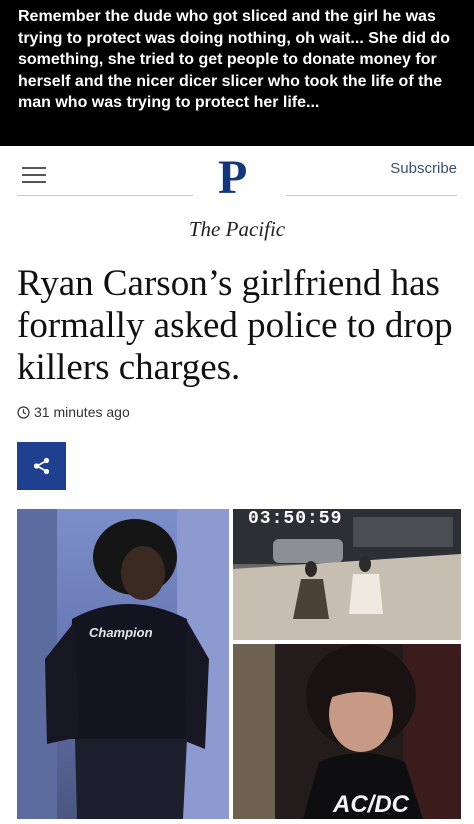 This screenshot has width=474, height=824. What do you see at coordinates (254, 731) in the screenshot?
I see `cctv-still-crop` at bounding box center [254, 731].